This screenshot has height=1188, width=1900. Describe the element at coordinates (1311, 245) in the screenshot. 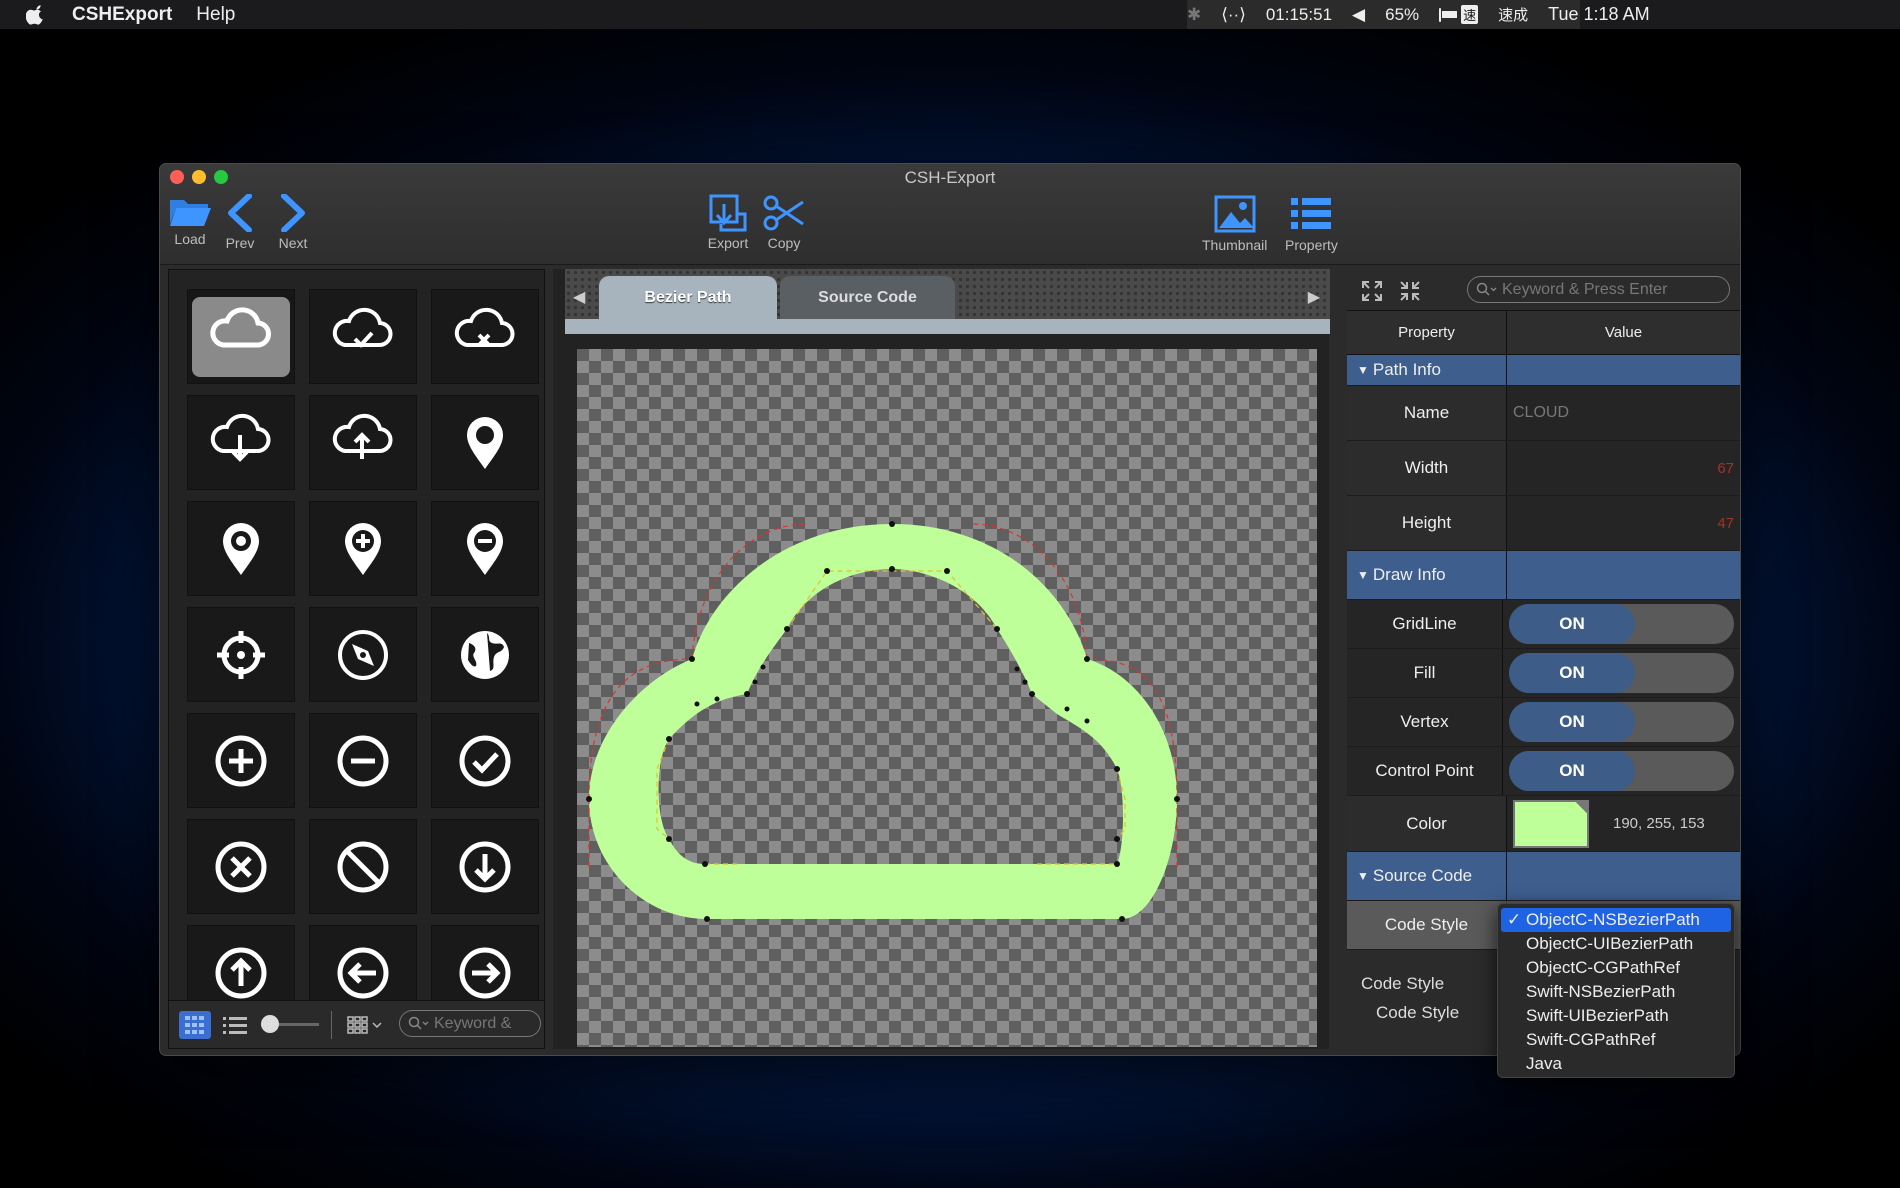

I see `property-label: Property` at that location.